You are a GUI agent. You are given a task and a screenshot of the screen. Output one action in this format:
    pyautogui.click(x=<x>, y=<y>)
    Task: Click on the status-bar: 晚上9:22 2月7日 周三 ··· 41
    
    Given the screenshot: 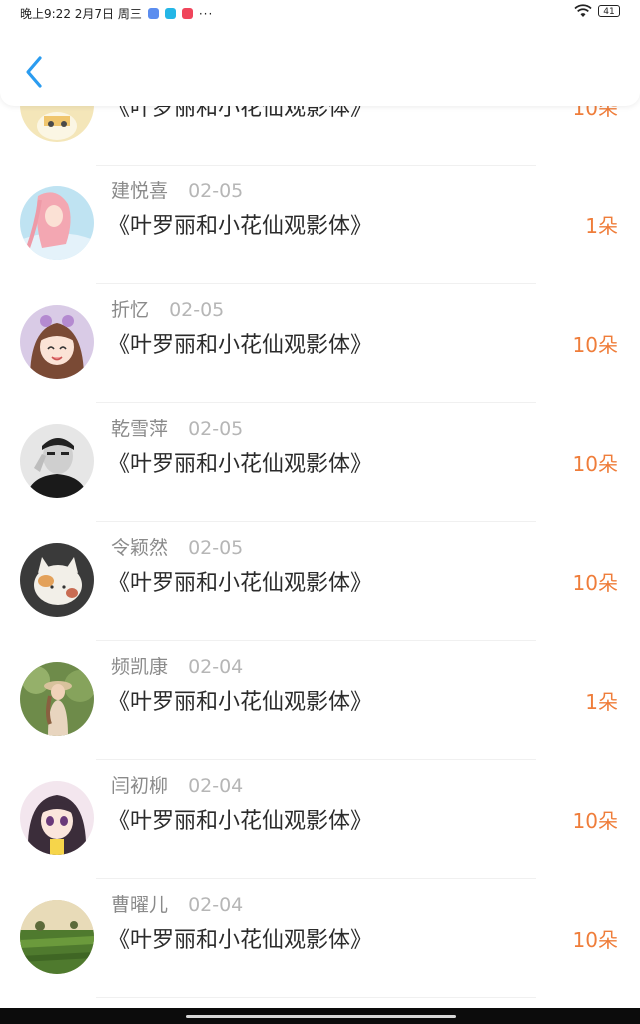 What is the action you would take?
    pyautogui.click(x=320, y=13)
    